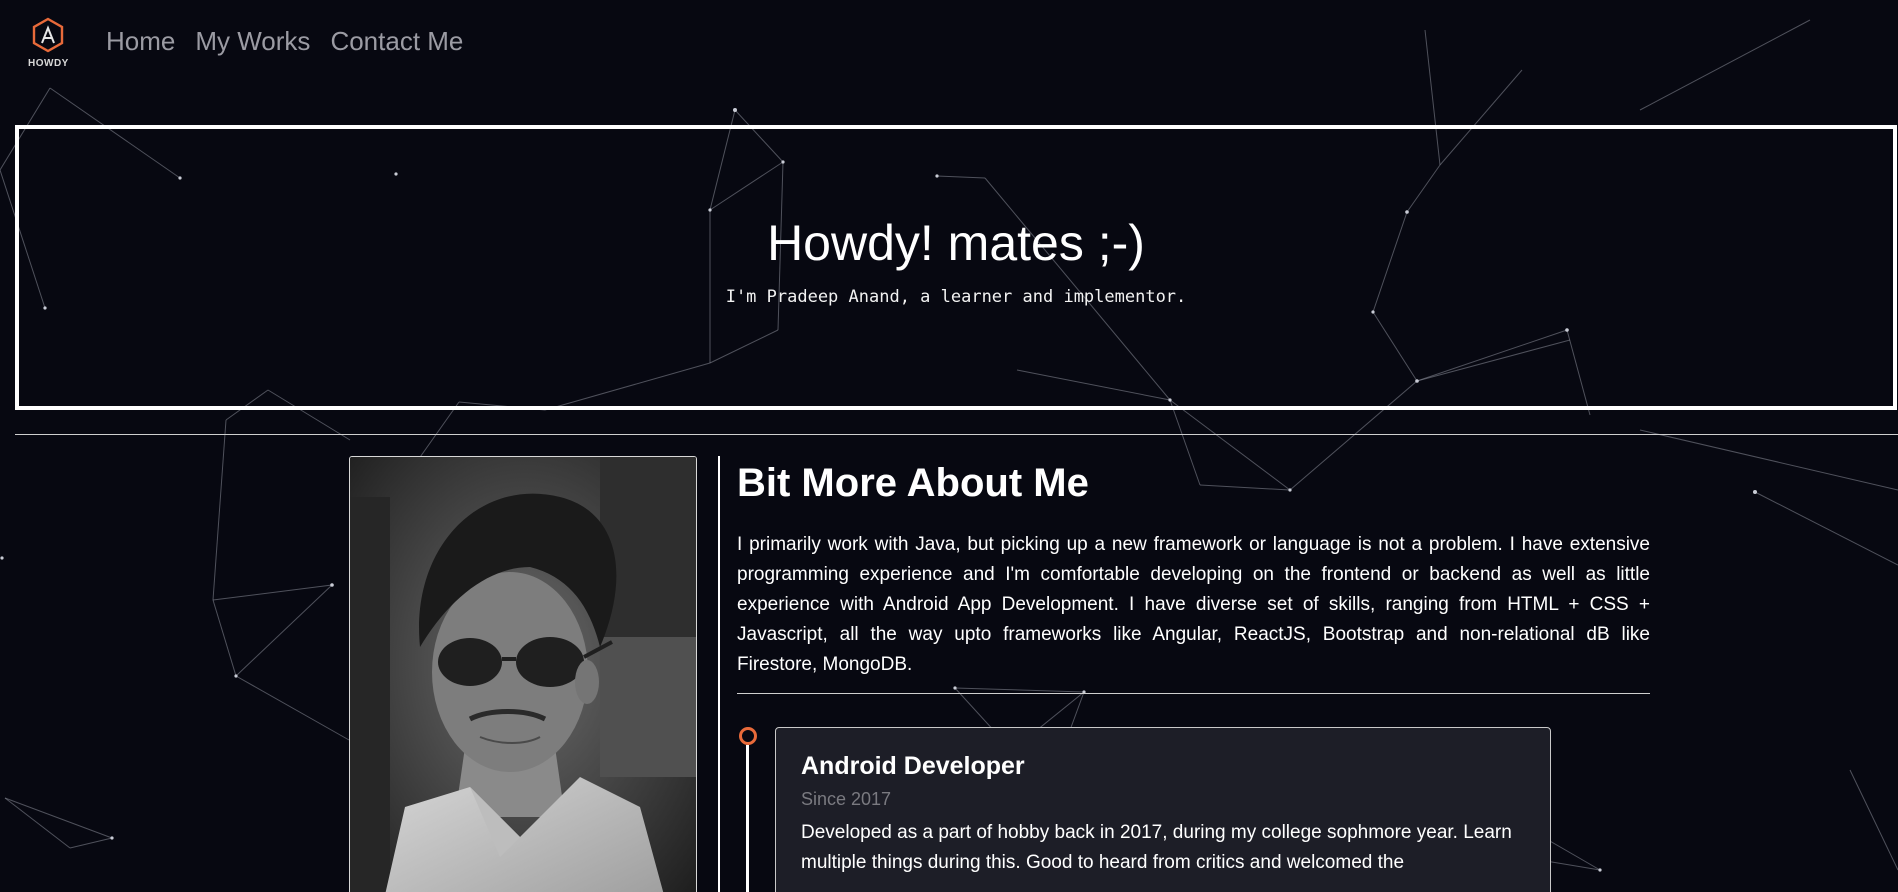 The height and width of the screenshot is (892, 1898). I want to click on nav-links: Home My Works Contact Me, so click(284, 41).